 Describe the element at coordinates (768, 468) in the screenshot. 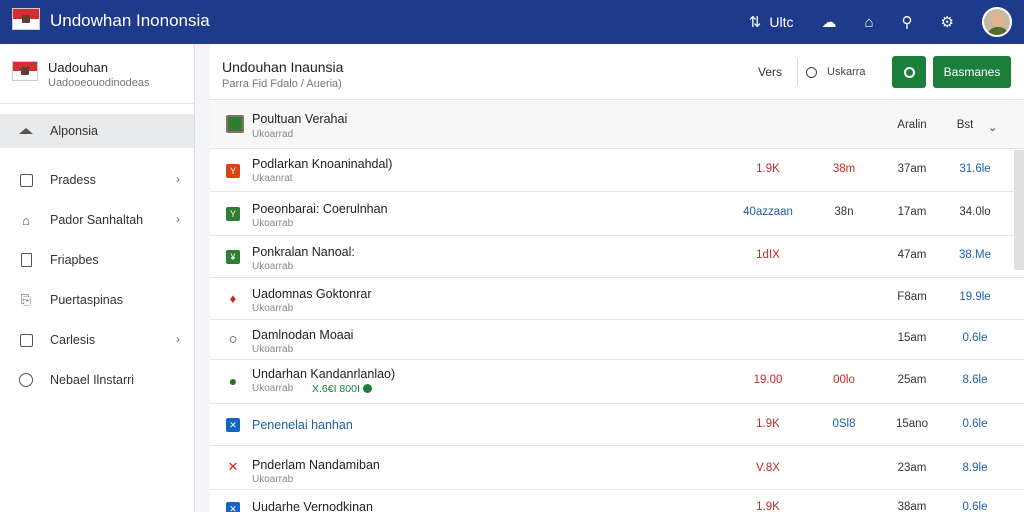

I see `row-col1: V.8X` at that location.